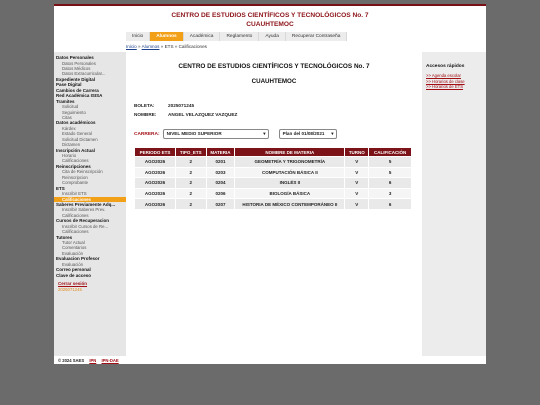 Image resolution: width=540 pixels, height=405 pixels. I want to click on logout-user-id: 2025071245, so click(70, 289).